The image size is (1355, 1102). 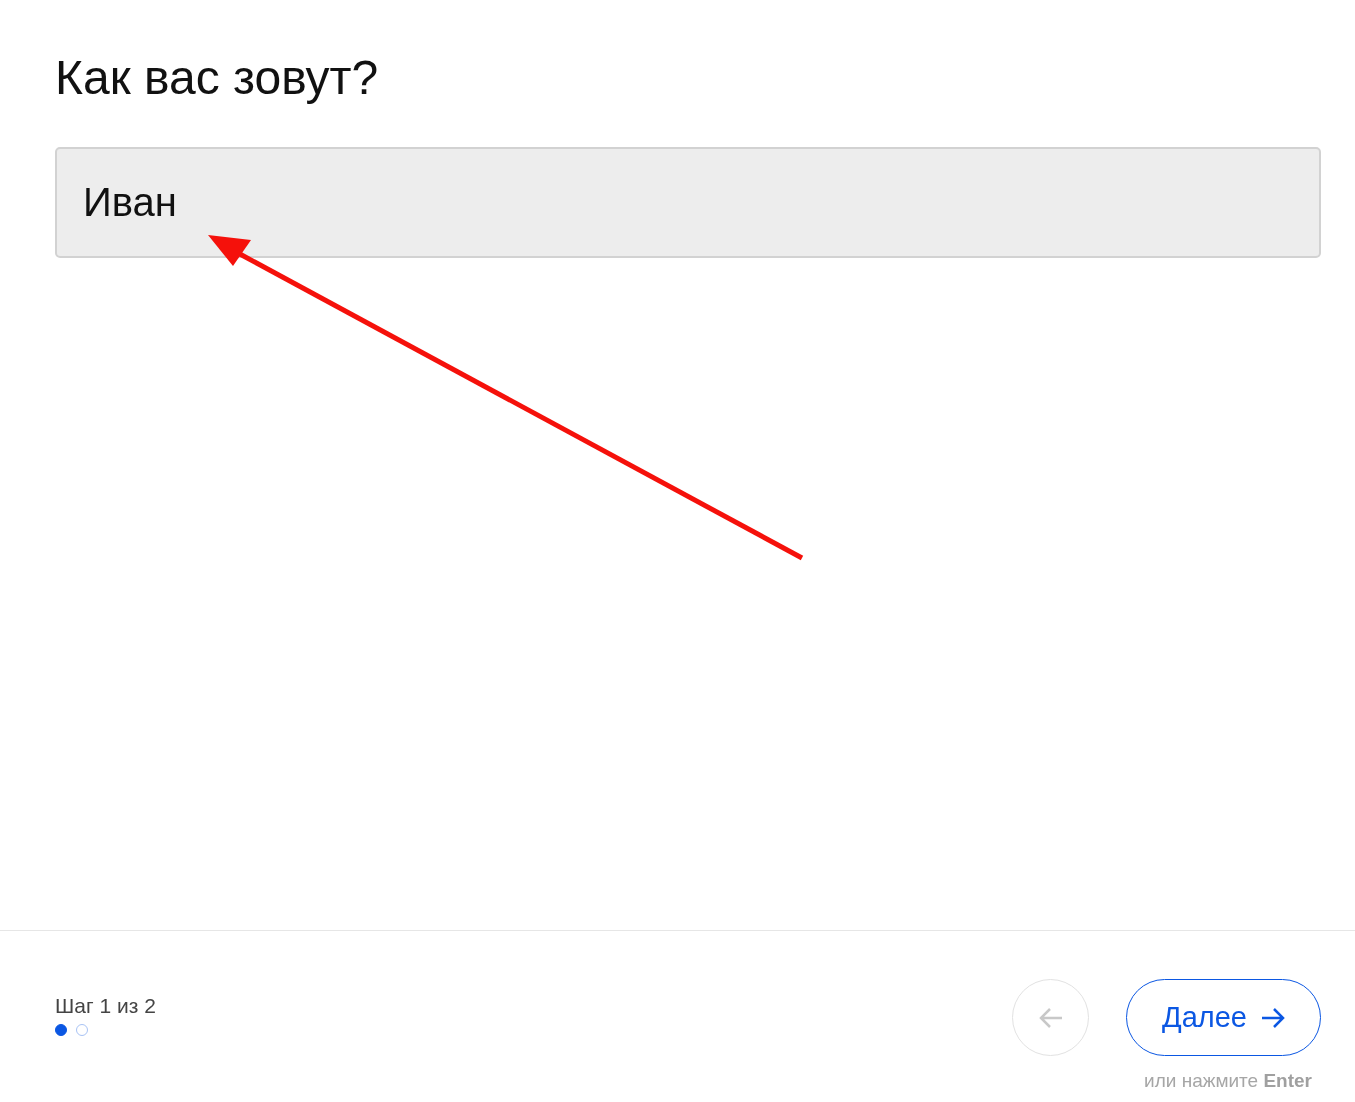 What do you see at coordinates (217, 78) in the screenshot?
I see `question-title: Как вас зовут?` at bounding box center [217, 78].